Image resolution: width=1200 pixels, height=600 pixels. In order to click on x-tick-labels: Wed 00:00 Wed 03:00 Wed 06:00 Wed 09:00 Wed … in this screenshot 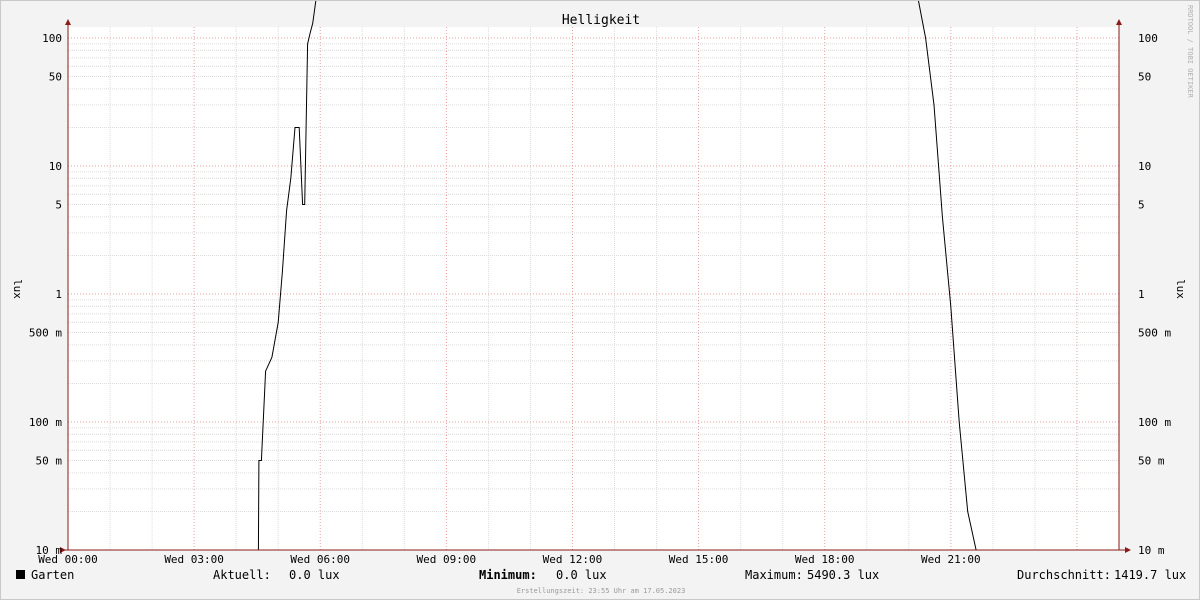, I will do `click(509, 559)`.